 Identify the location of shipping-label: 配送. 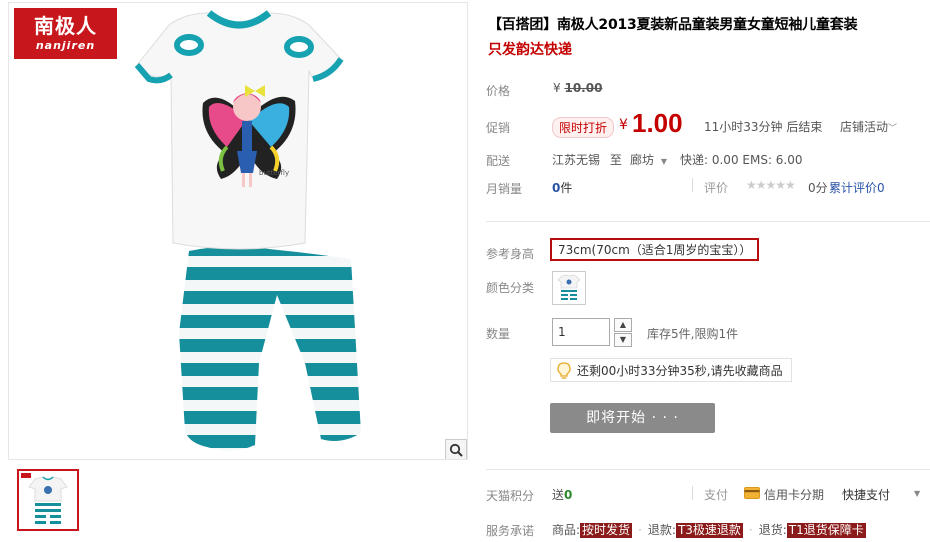
(498, 161).